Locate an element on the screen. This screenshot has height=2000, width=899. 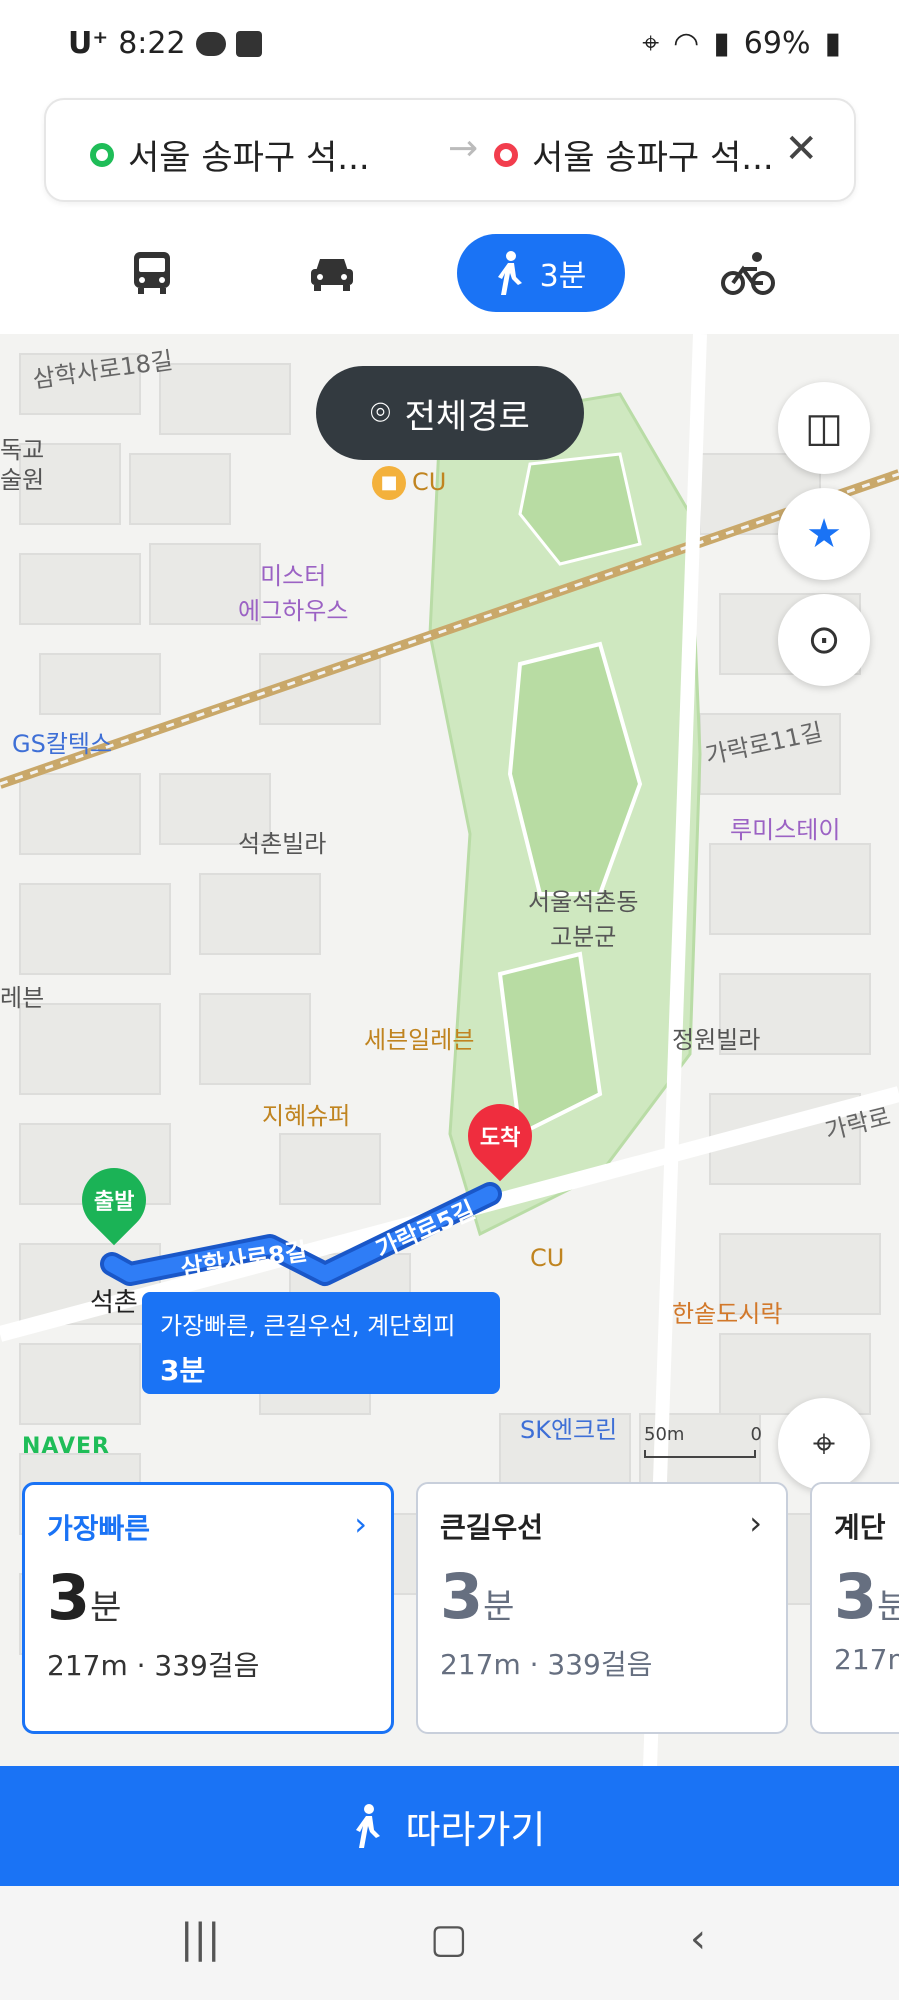
favorite-button: ★ is located at coordinates (824, 534).